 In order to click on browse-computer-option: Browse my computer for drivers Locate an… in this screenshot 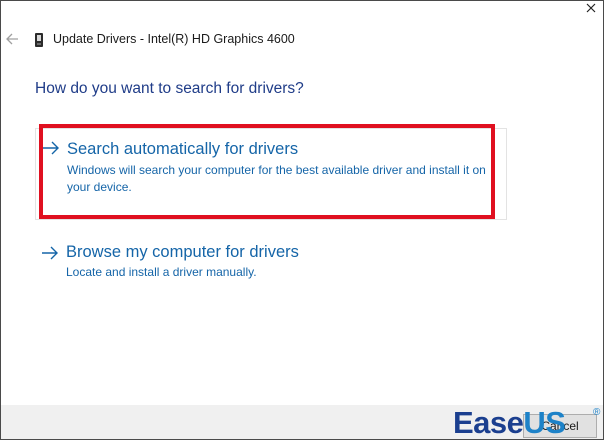, I will do `click(271, 262)`.